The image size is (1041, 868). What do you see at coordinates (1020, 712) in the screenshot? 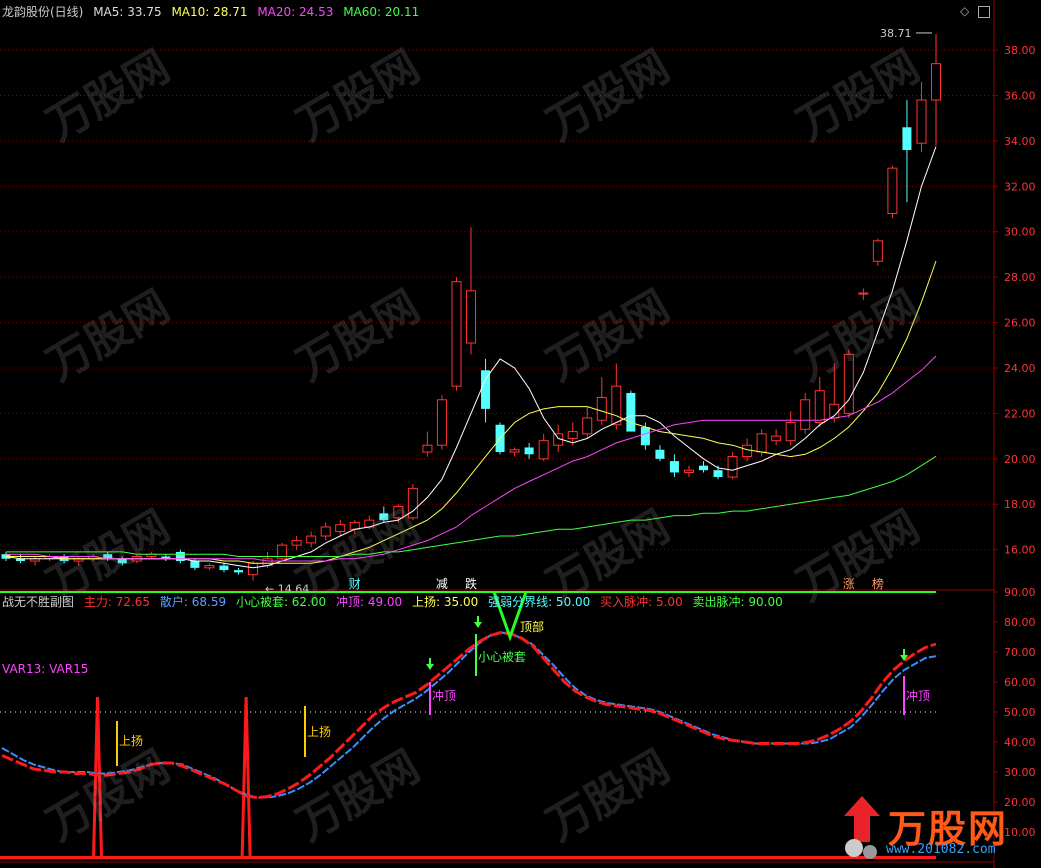
I see `y-tick-label: 50.00` at bounding box center [1020, 712].